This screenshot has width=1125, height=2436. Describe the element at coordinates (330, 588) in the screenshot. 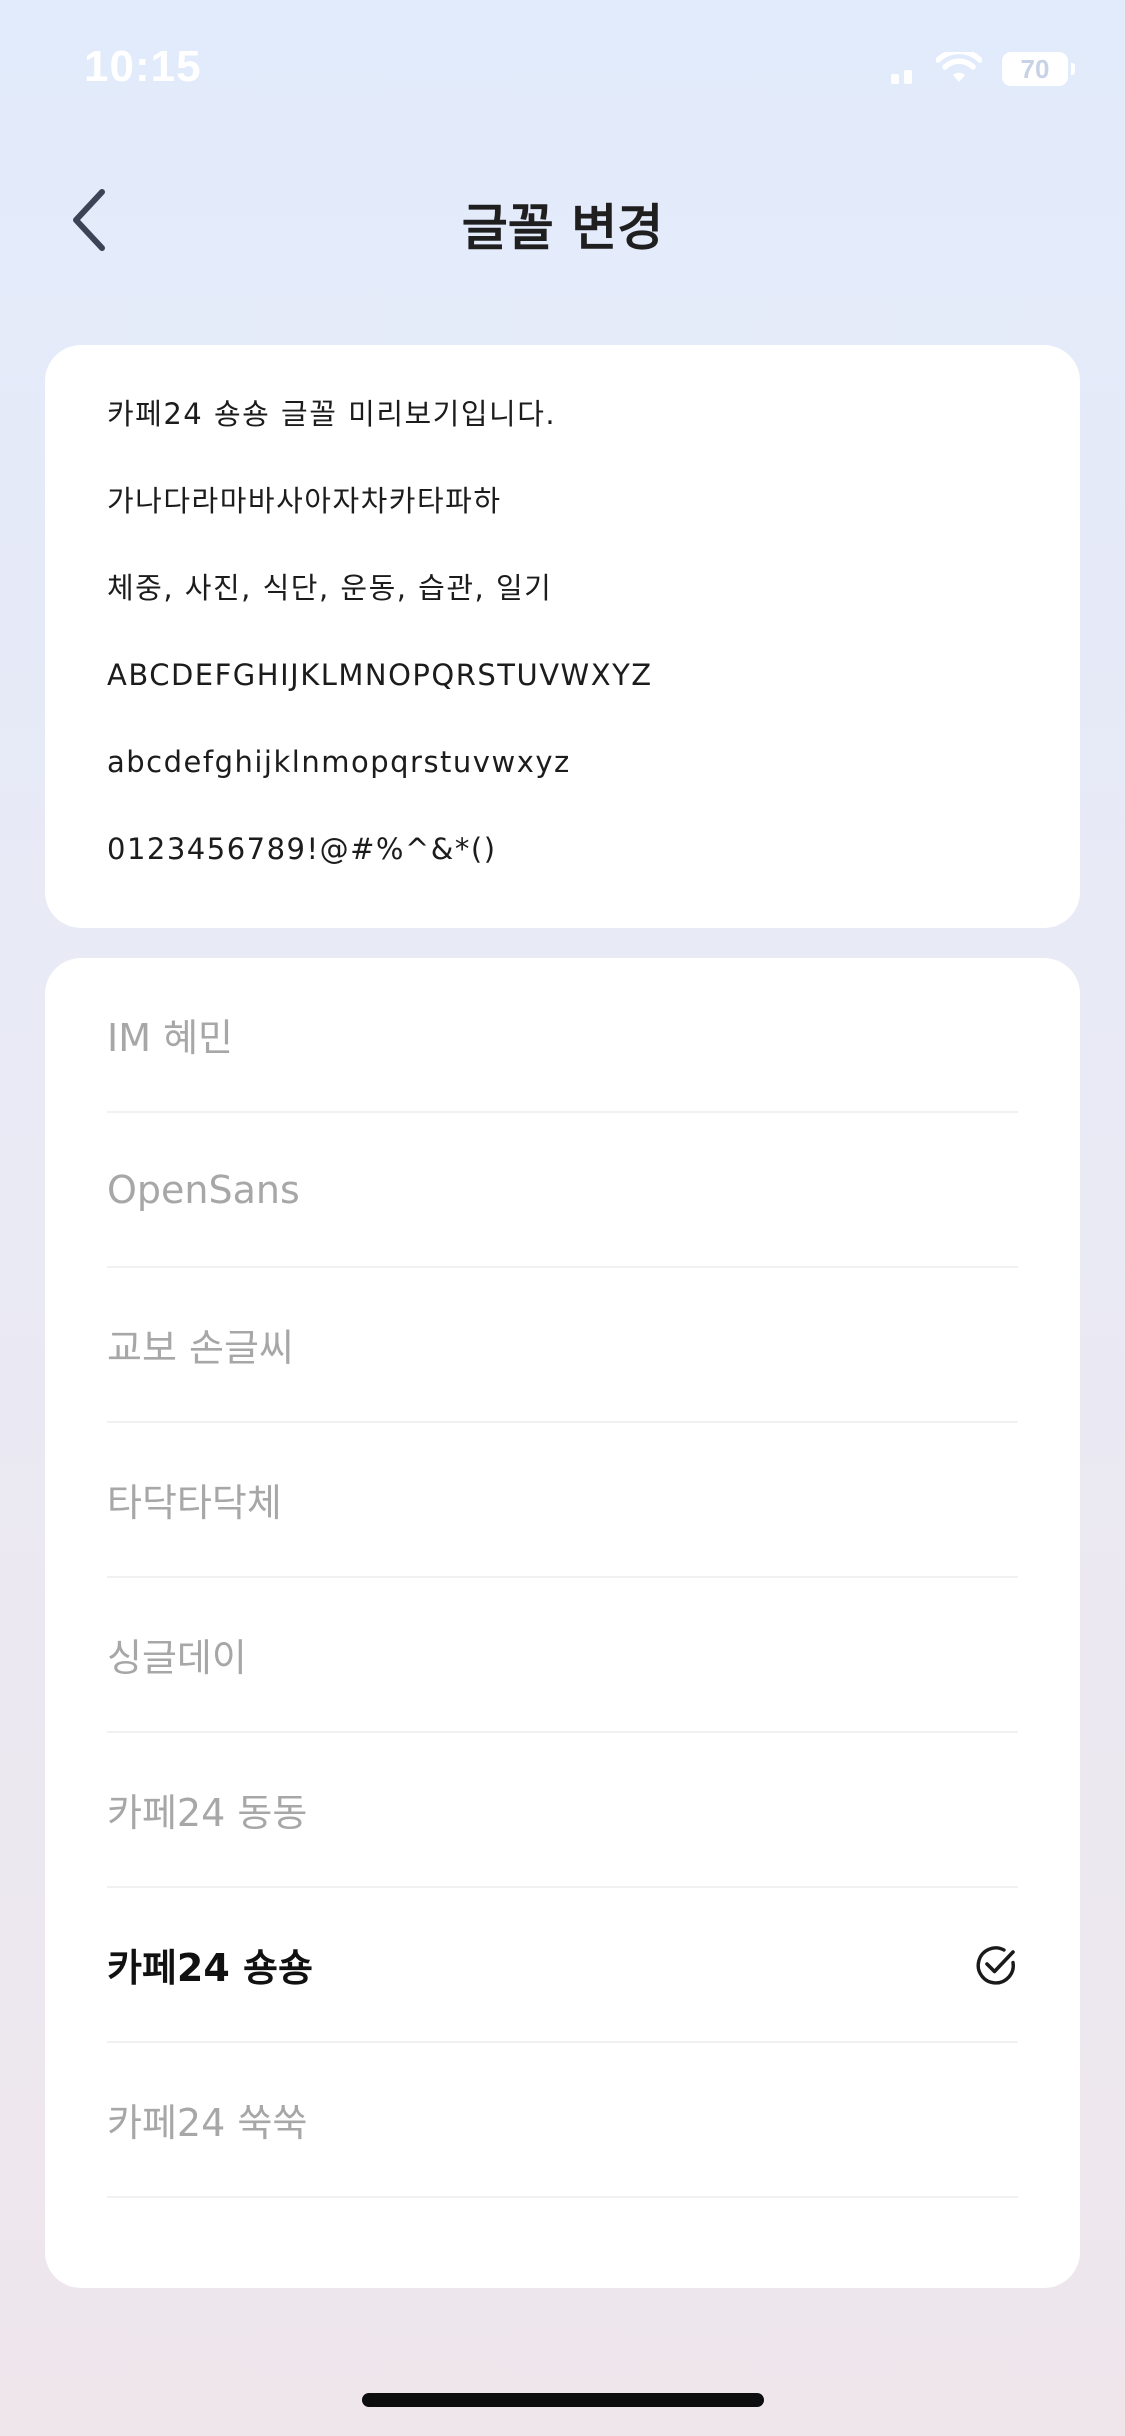

I see `preview-line: 체중, 사진, 식단, 운동, 습관, 일기` at that location.